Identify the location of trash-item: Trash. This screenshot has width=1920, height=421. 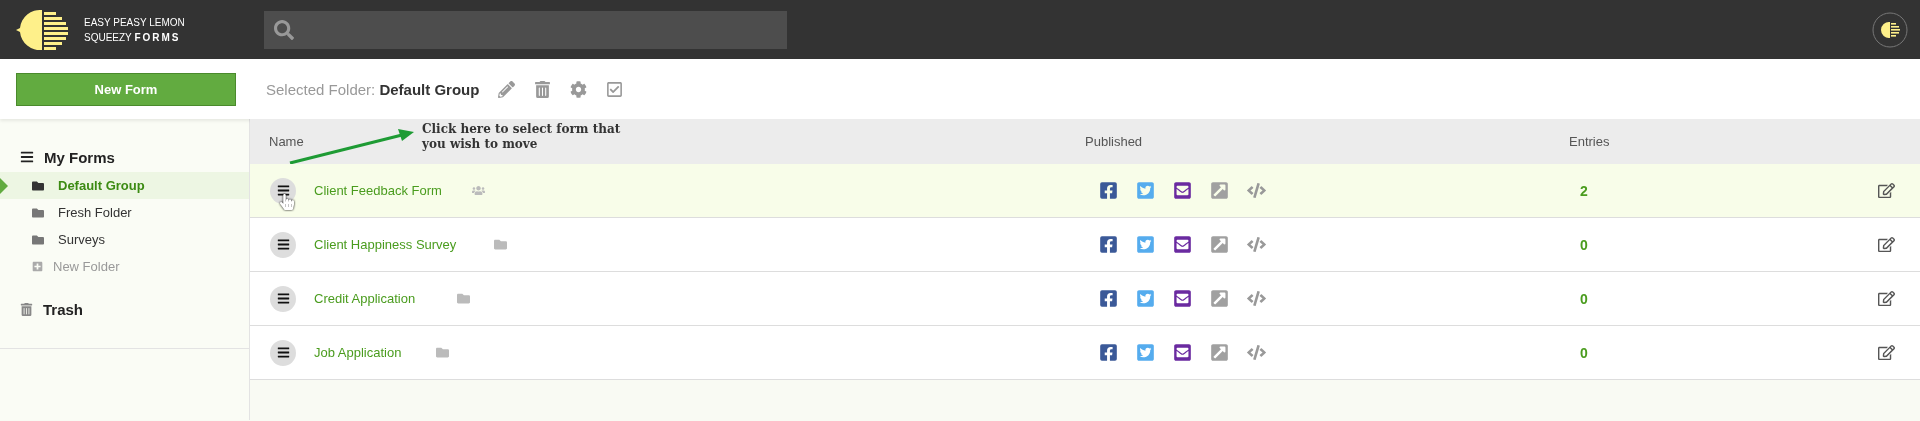
(124, 309).